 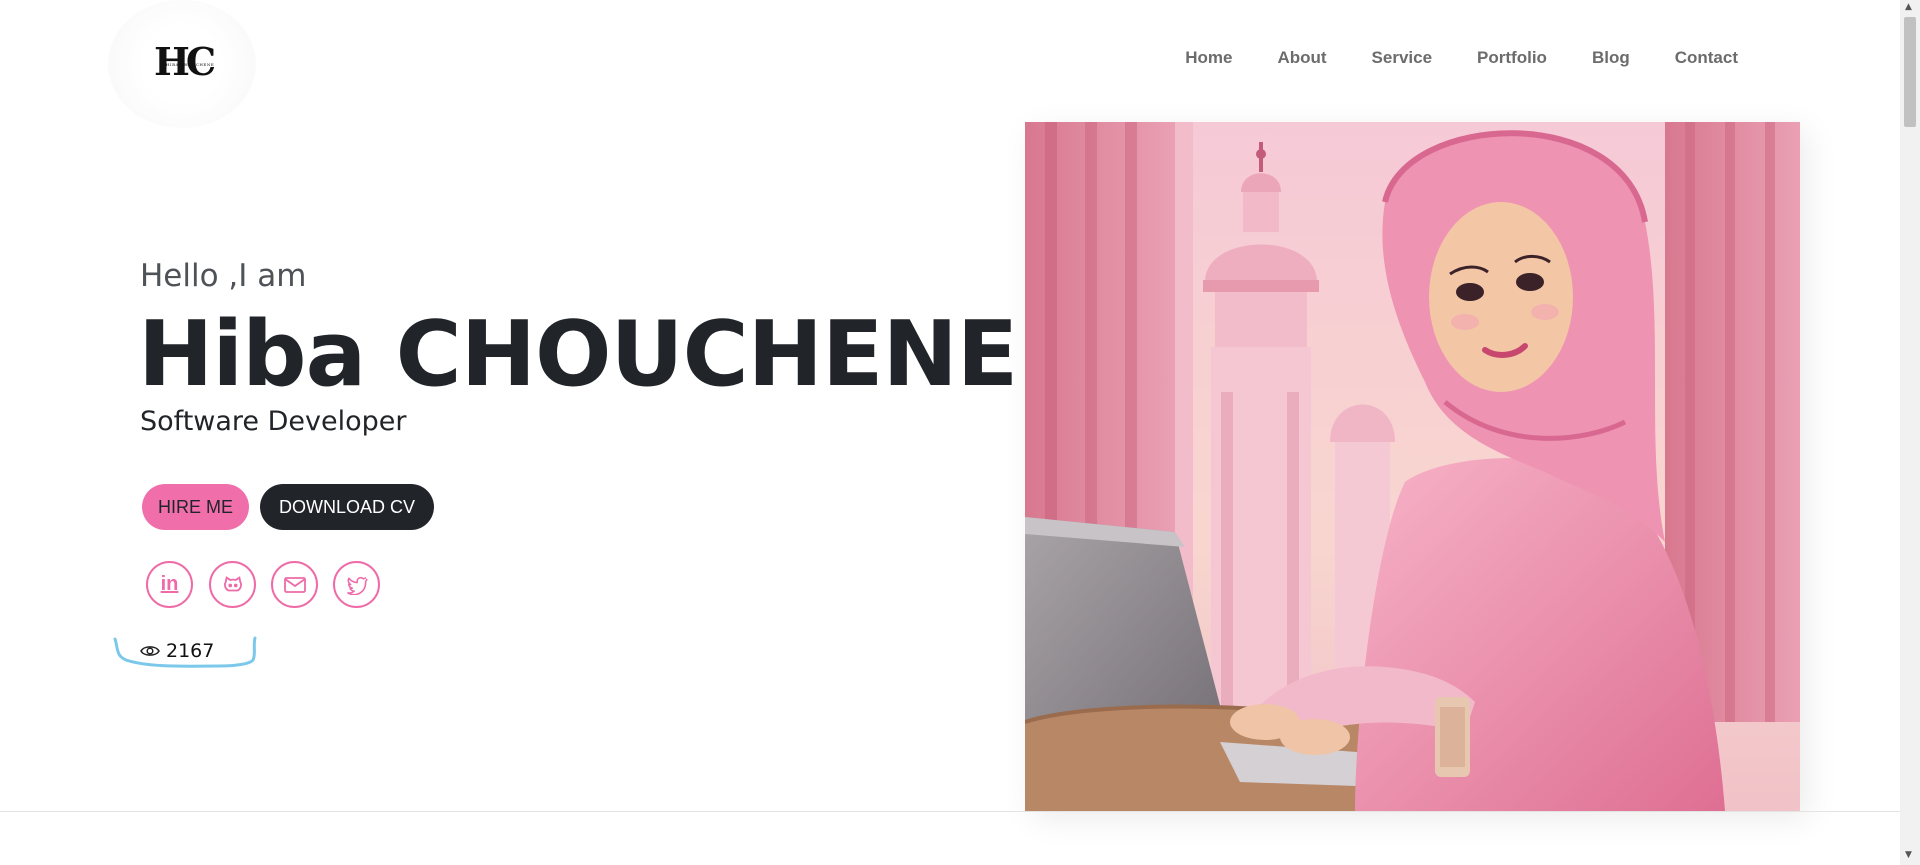 I want to click on section-divider, so click(x=950, y=811).